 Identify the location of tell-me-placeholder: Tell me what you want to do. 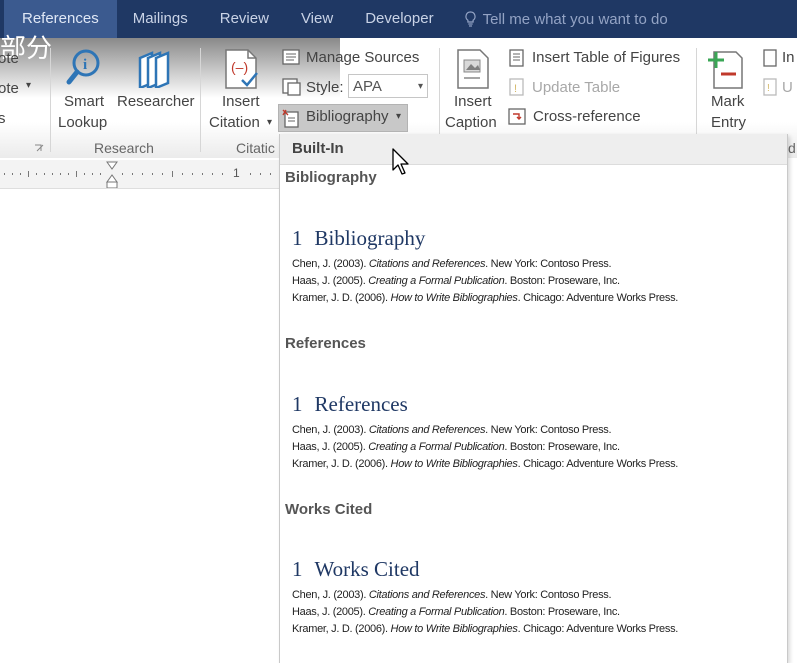
(575, 19).